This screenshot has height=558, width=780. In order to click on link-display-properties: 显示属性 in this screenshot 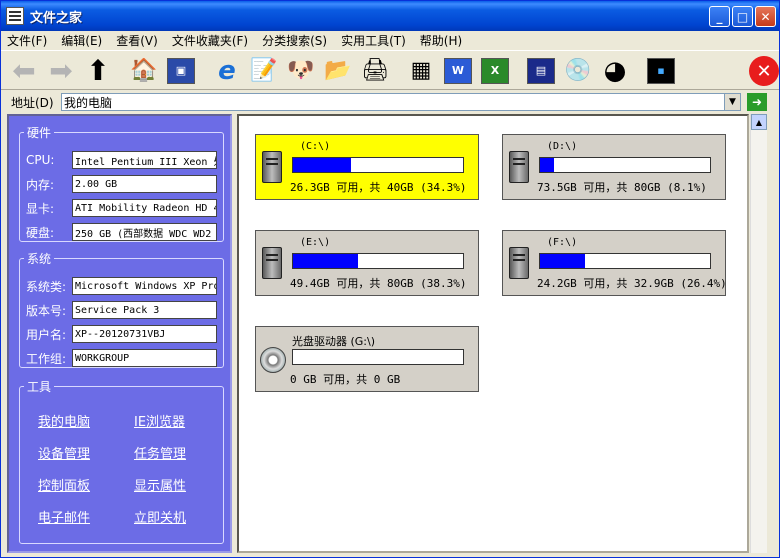, I will do `click(160, 484)`.